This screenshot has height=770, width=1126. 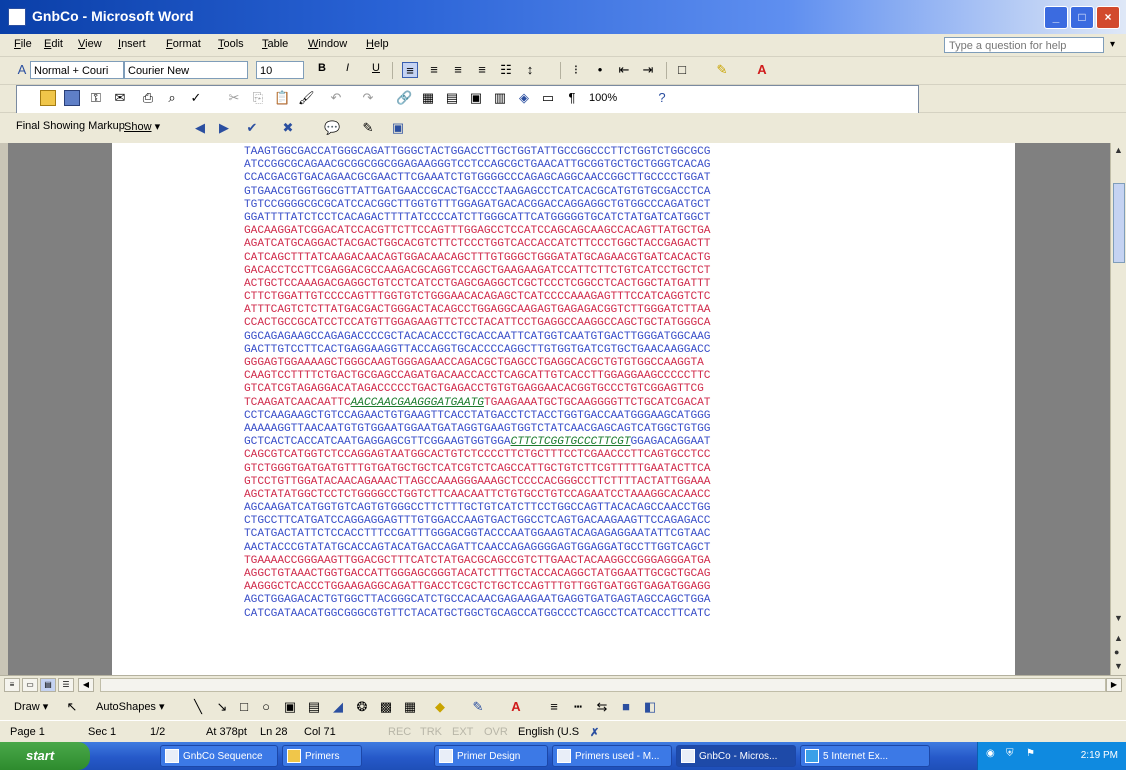 I want to click on fill-color-icon: ◆, so click(x=440, y=707).